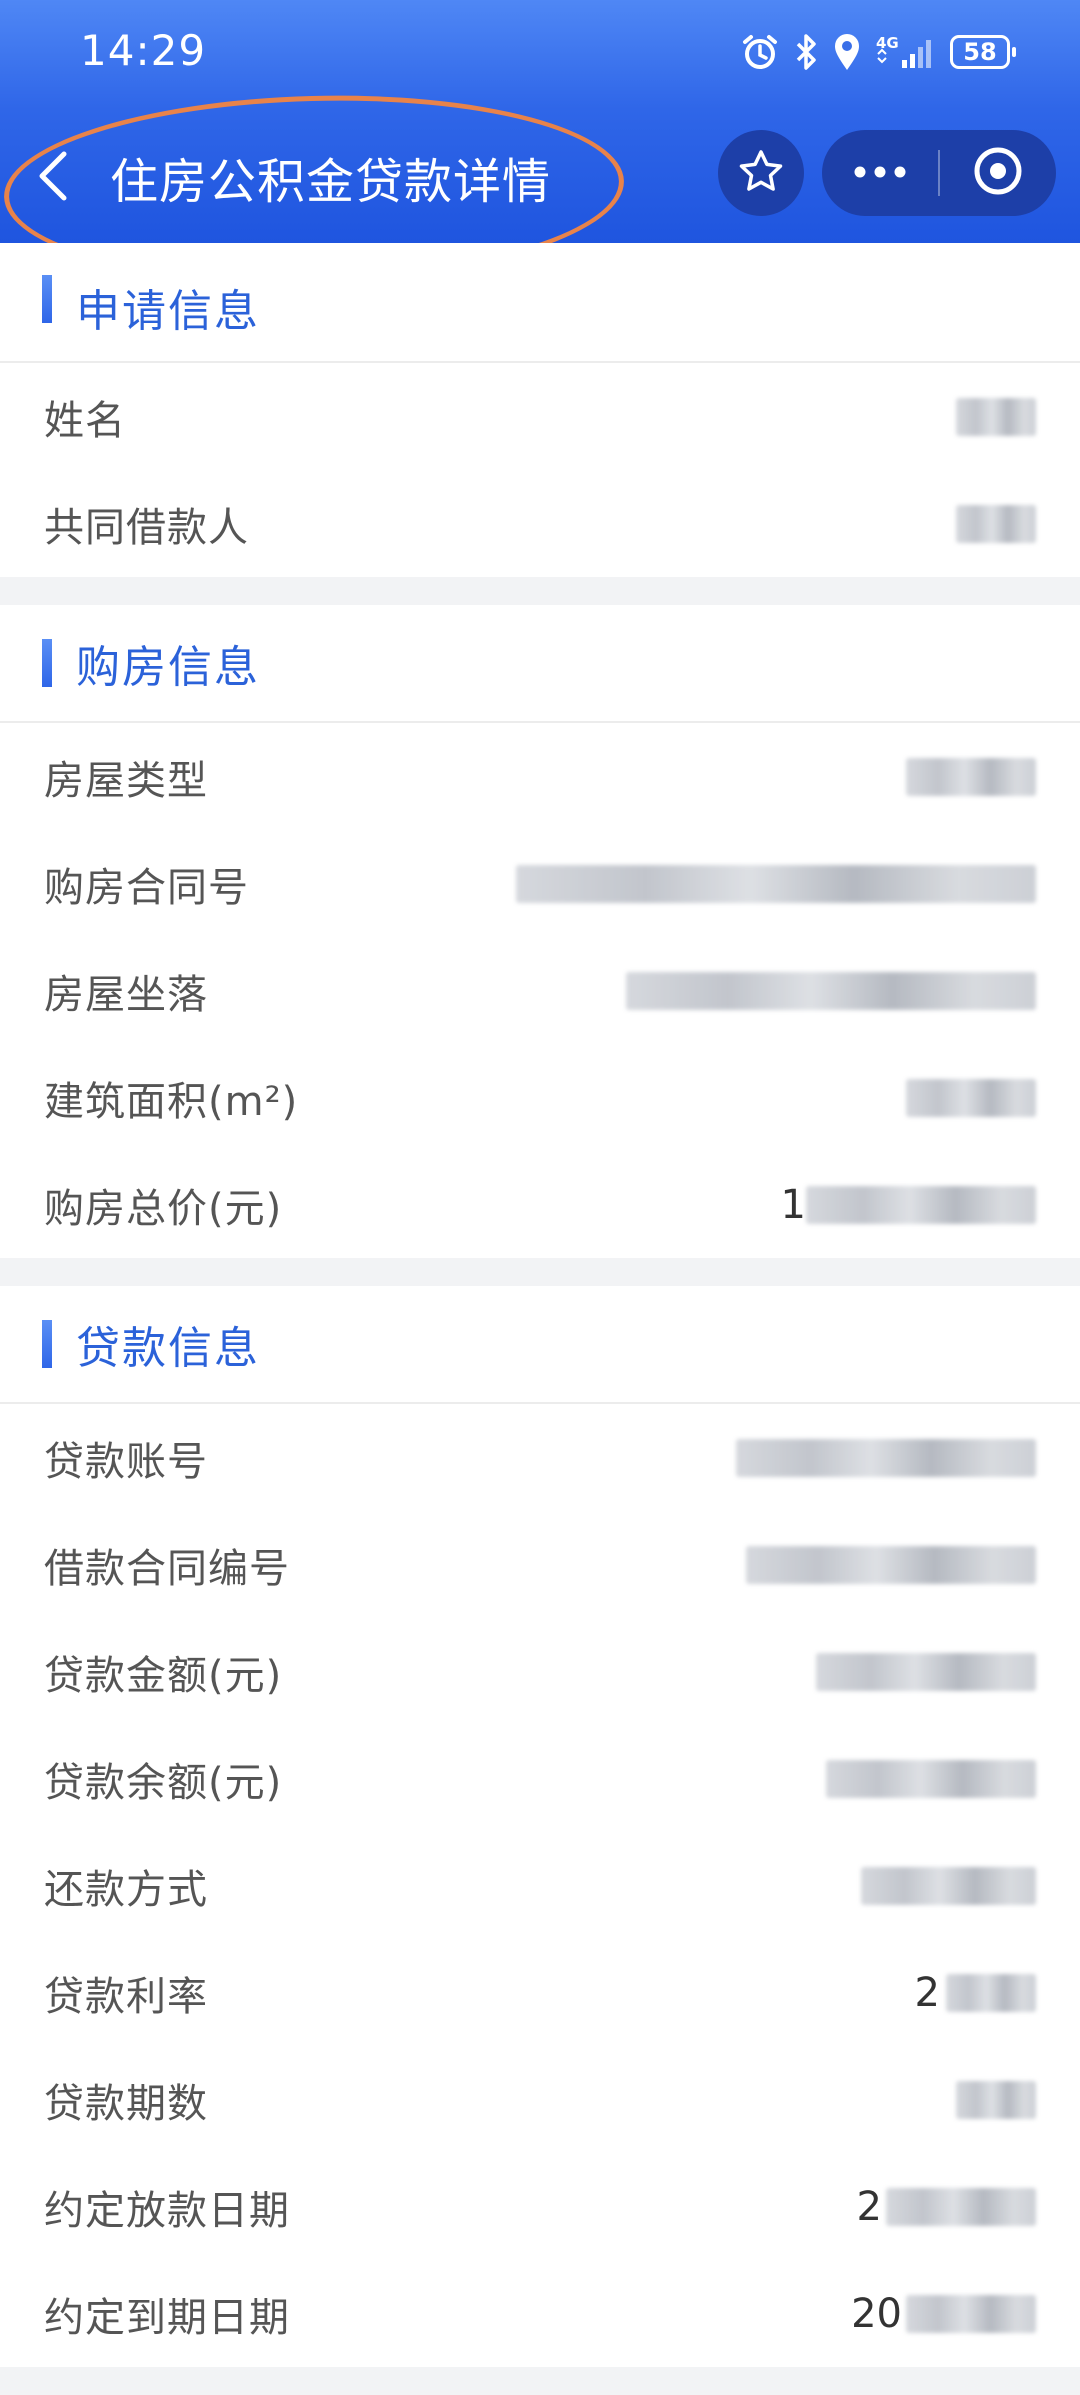 This screenshot has width=1080, height=2395. What do you see at coordinates (939, 173) in the screenshot?
I see `mini-program-capsule` at bounding box center [939, 173].